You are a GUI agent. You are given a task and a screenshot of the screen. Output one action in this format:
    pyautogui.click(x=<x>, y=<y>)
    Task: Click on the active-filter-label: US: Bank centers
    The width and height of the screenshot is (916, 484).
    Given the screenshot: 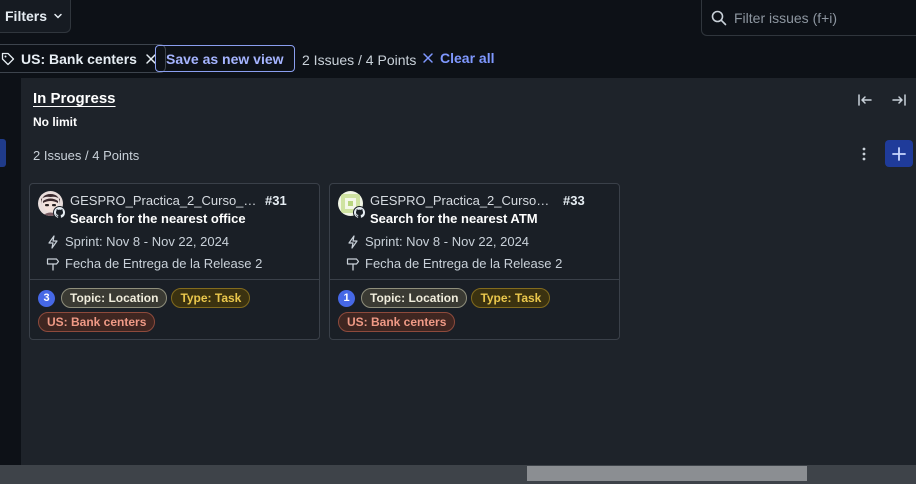 What is the action you would take?
    pyautogui.click(x=79, y=58)
    